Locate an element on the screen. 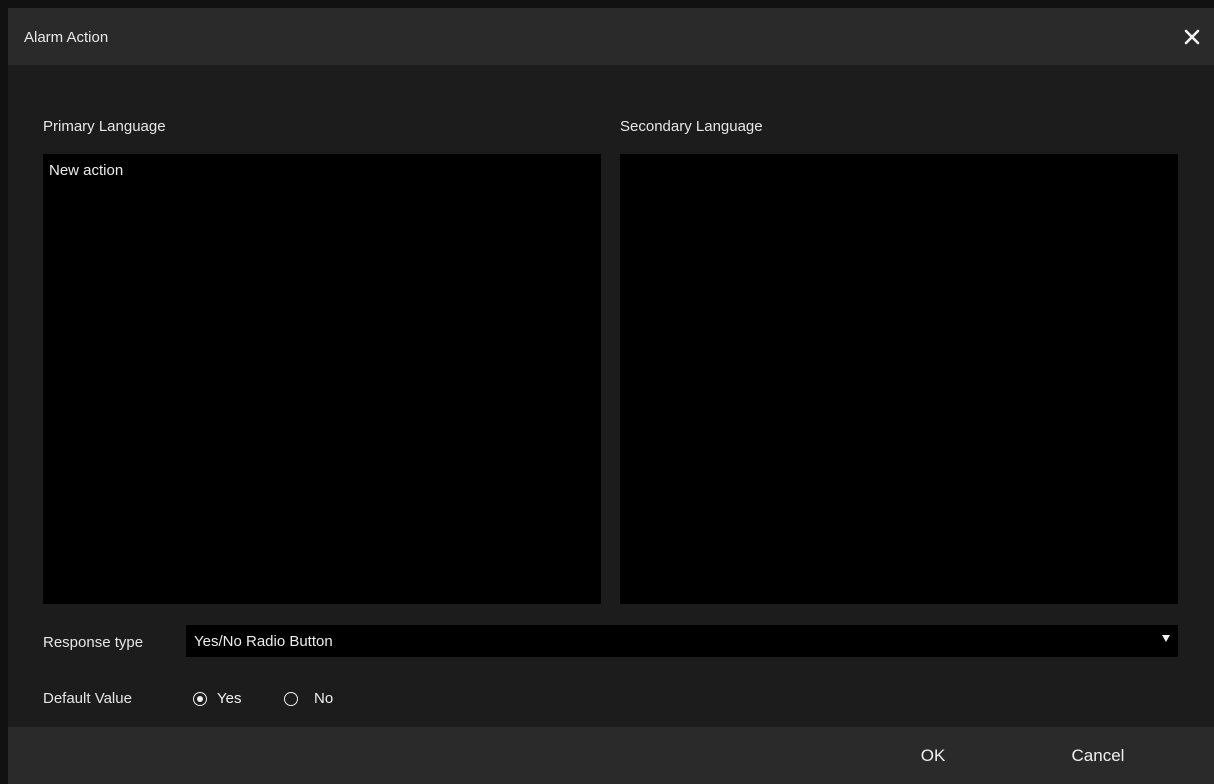  dropdown-arrow-icon is located at coordinates (1166, 638).